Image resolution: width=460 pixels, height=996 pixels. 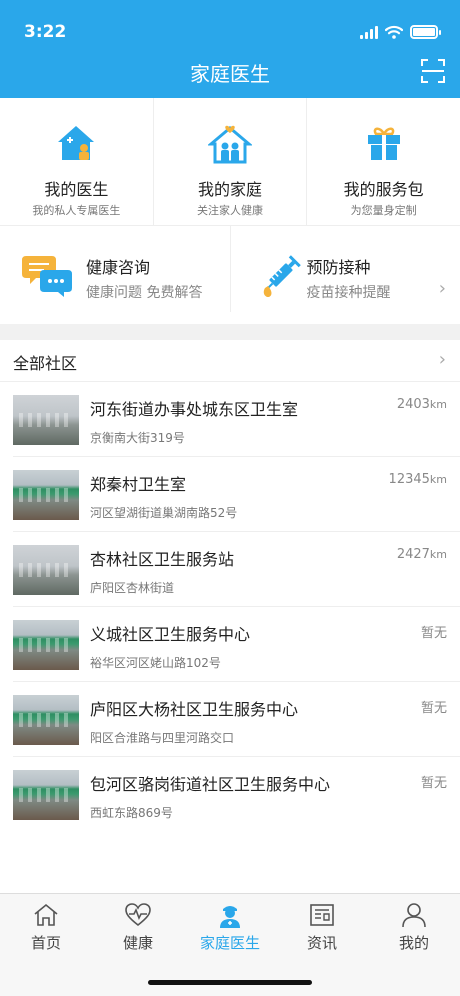 What do you see at coordinates (383, 143) in the screenshot?
I see `gift-icon` at bounding box center [383, 143].